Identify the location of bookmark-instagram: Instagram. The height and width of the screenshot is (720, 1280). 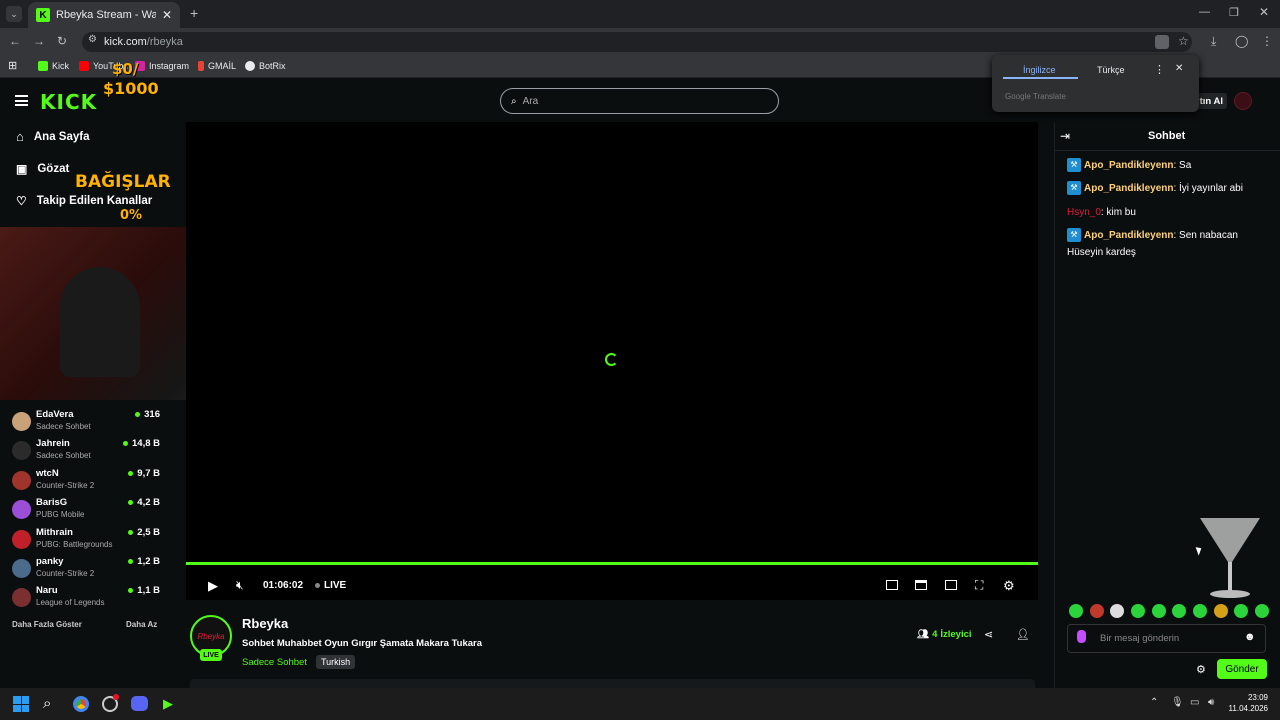
(162, 66).